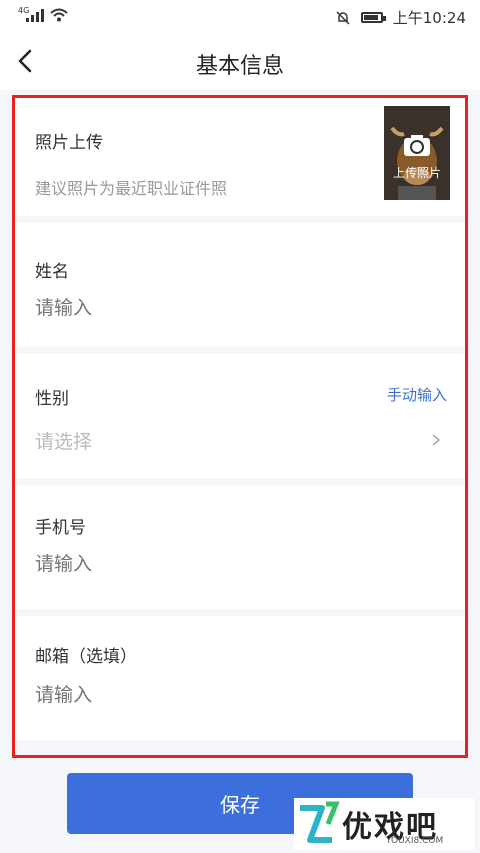 This screenshot has width=480, height=853. I want to click on battery-icon, so click(373, 17).